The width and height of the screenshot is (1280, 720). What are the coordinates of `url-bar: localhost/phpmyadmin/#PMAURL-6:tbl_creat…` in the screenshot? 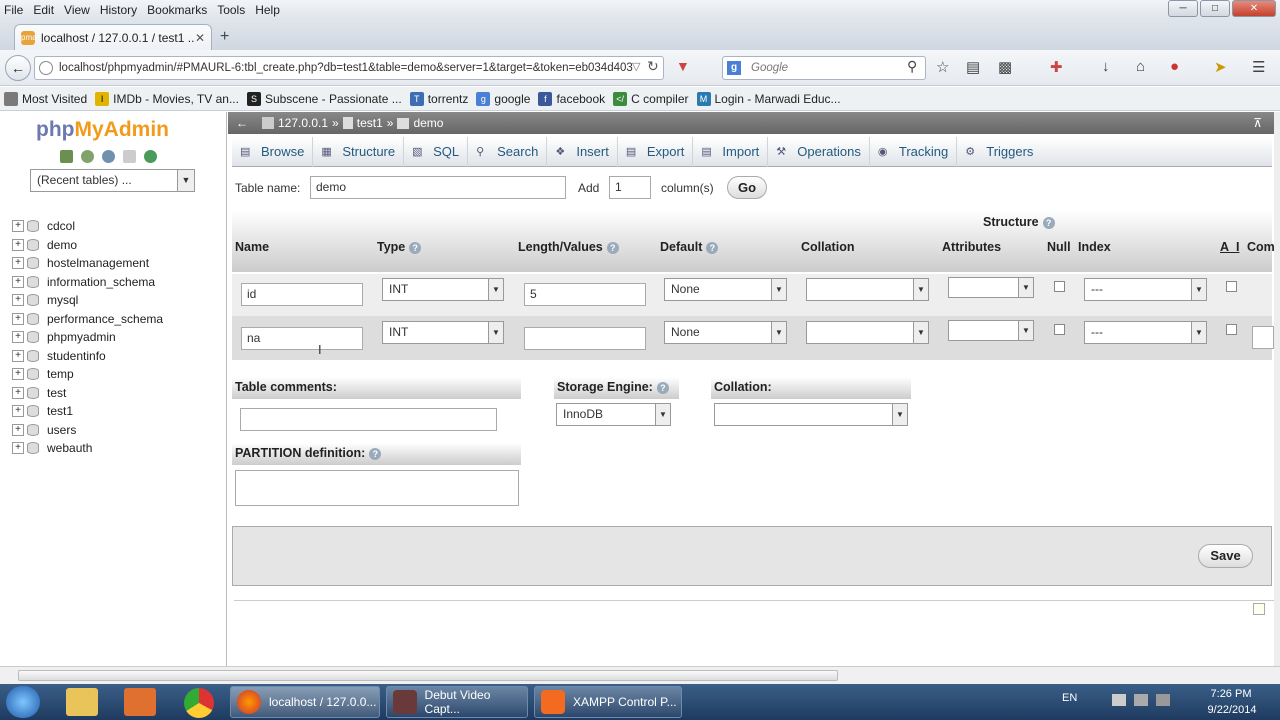 It's located at (349, 68).